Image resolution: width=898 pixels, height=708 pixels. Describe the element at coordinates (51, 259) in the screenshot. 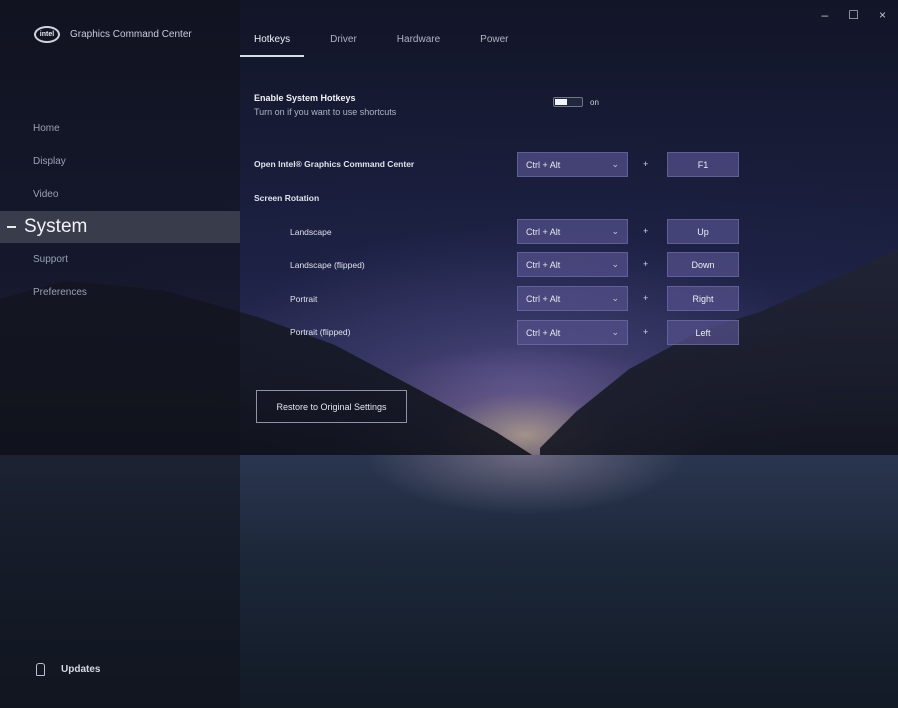

I see `sidebar-item-label: Support` at that location.